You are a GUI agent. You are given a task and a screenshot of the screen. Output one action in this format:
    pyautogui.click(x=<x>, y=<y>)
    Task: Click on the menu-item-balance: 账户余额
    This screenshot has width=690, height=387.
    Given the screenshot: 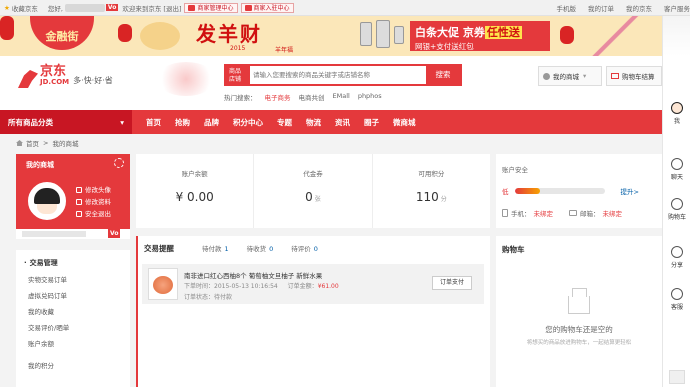 What is the action you would take?
    pyautogui.click(x=73, y=344)
    